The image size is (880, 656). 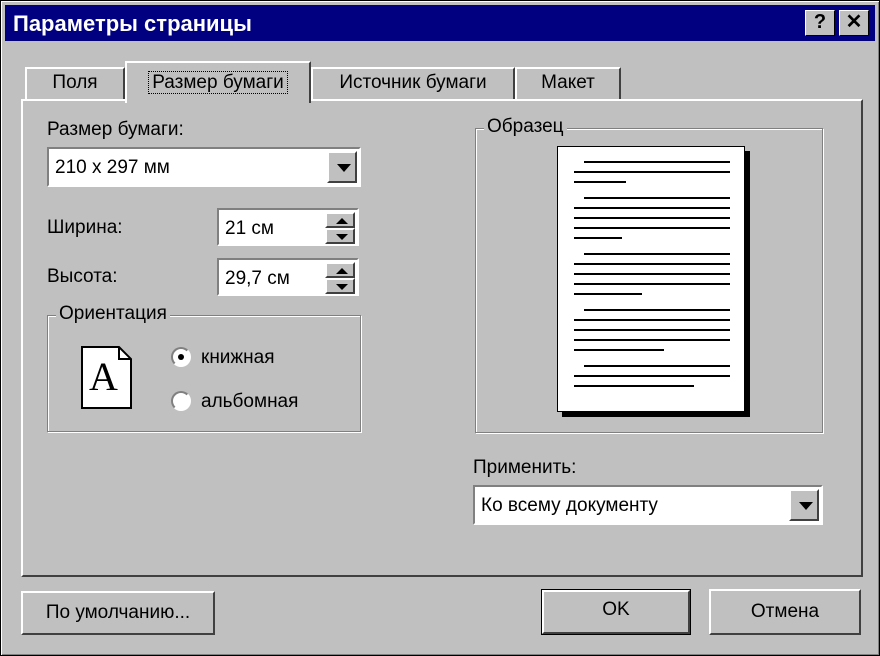 I want to click on height-stepper: 29,7 см, so click(x=288, y=277).